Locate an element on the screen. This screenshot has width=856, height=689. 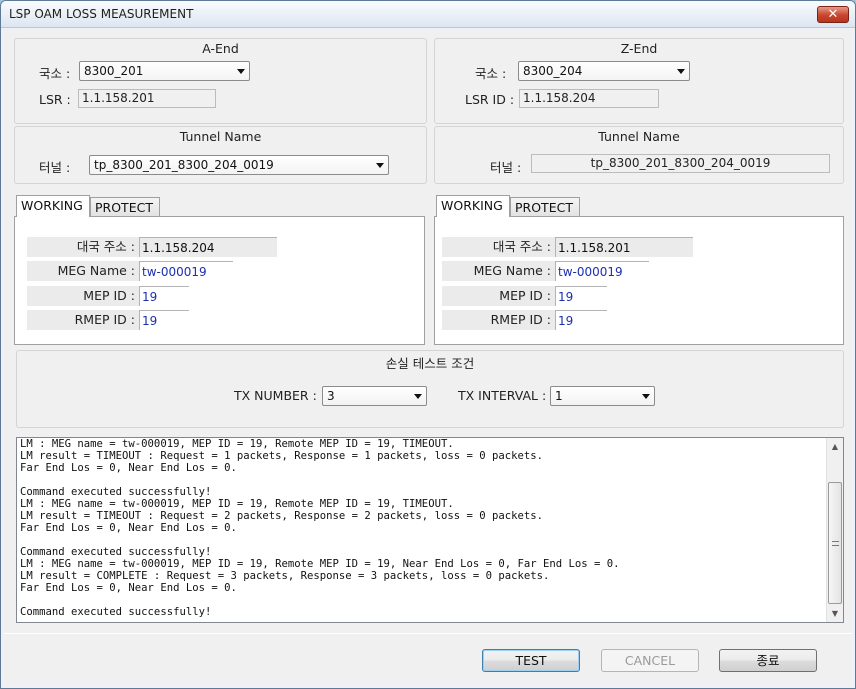
right-mep-id-label: MEP ID : is located at coordinates (498, 296).